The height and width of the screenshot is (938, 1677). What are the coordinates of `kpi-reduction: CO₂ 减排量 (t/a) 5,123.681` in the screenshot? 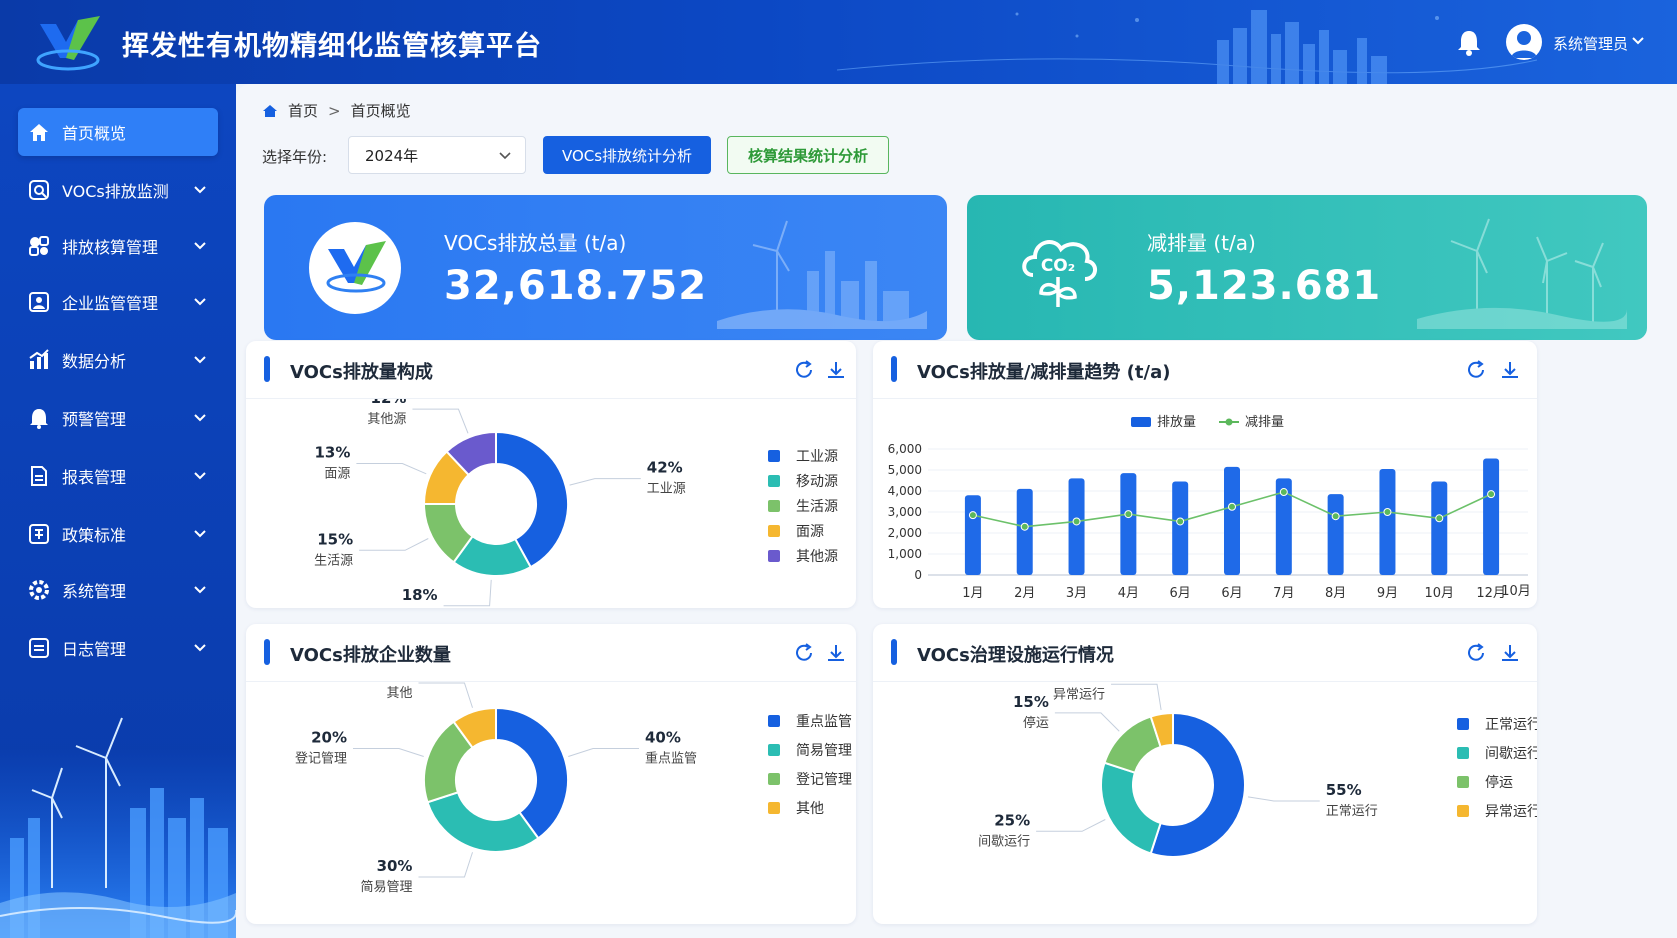 It's located at (1307, 267).